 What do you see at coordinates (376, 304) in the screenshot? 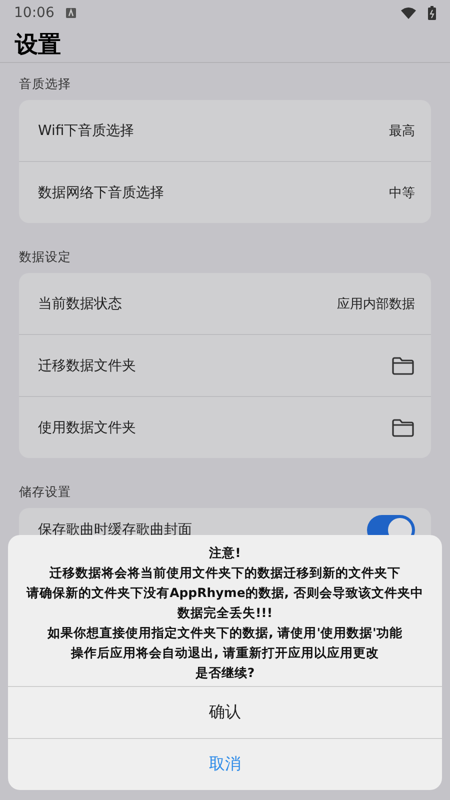
I see `setting-value: 应用内部数据` at bounding box center [376, 304].